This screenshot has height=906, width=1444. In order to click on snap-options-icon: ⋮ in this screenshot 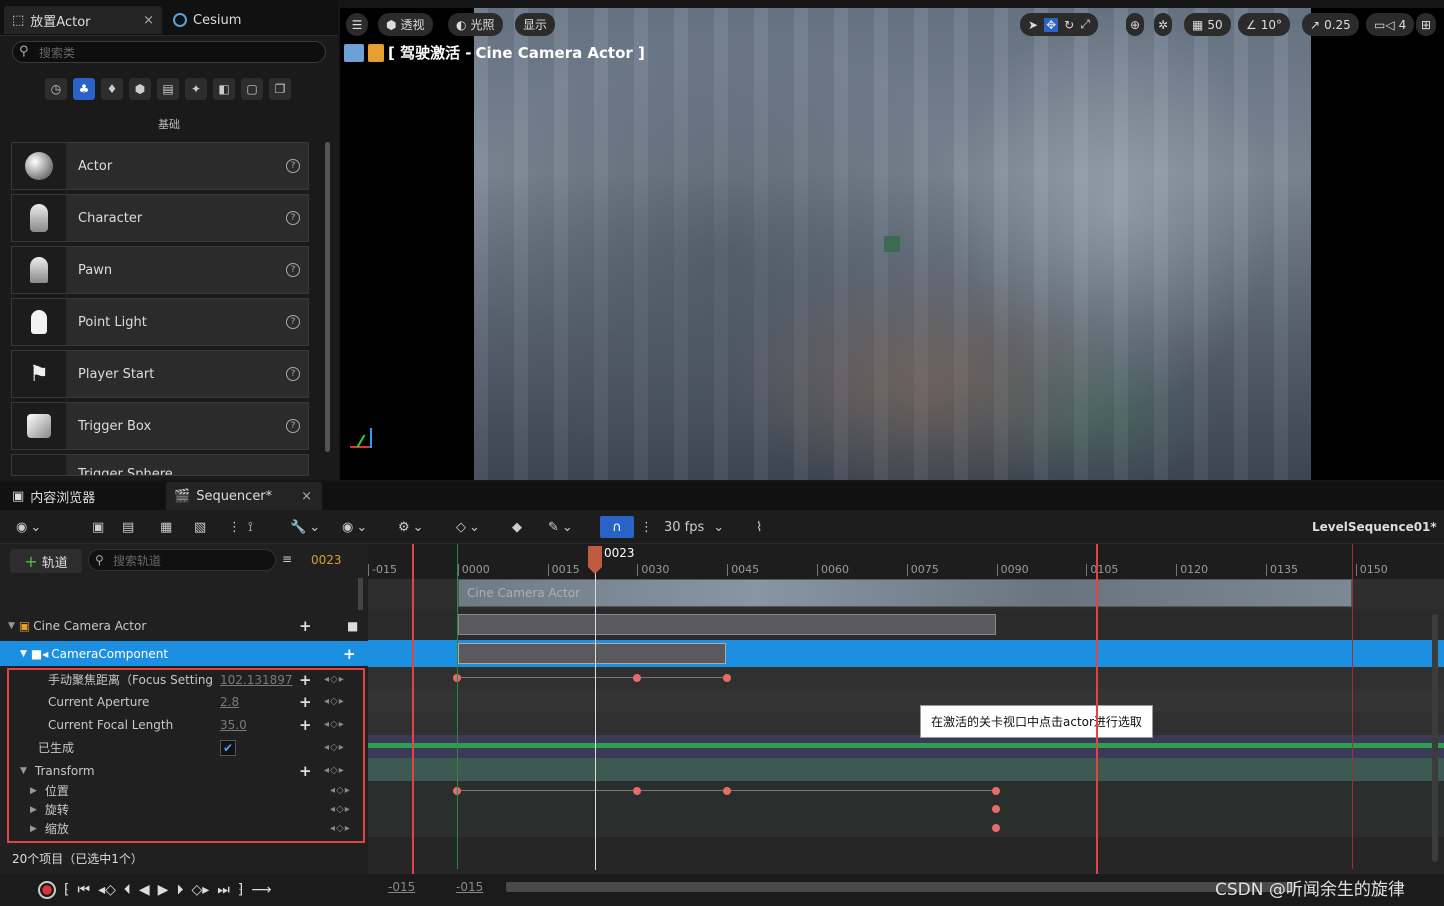, I will do `click(646, 527)`.